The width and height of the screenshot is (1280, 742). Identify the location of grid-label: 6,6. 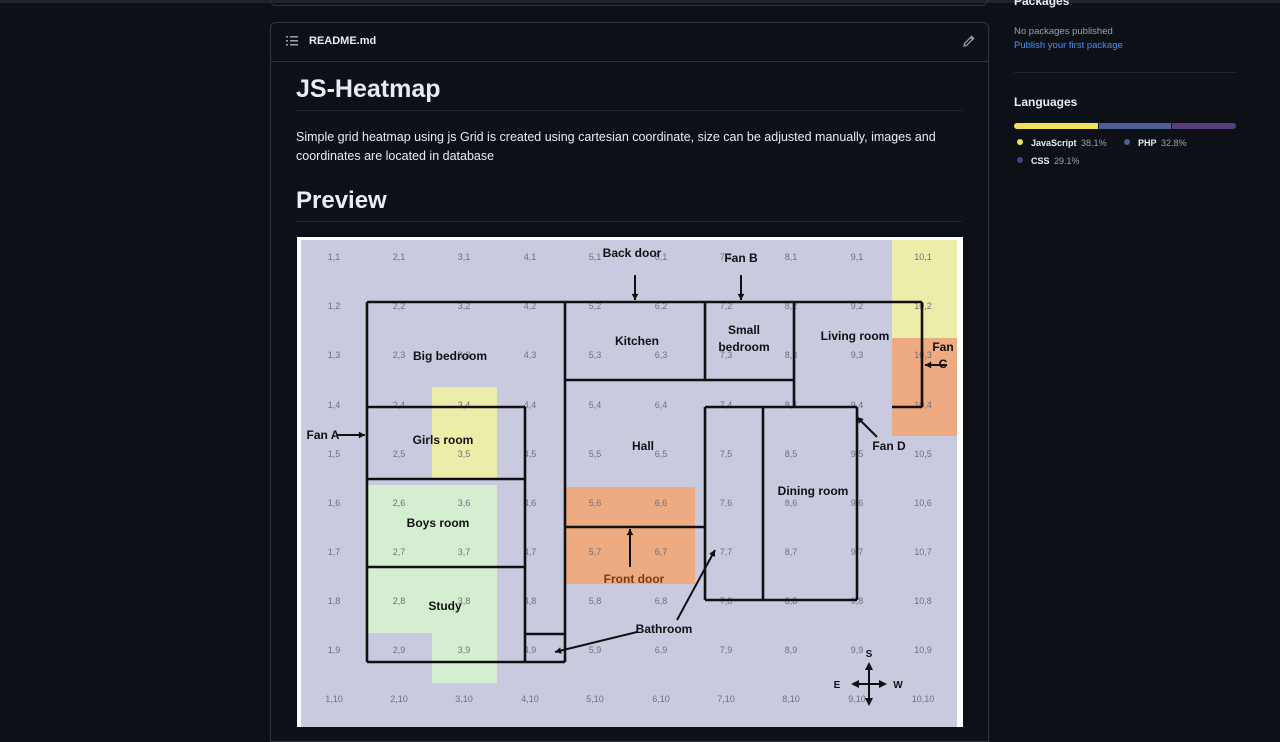
(661, 503).